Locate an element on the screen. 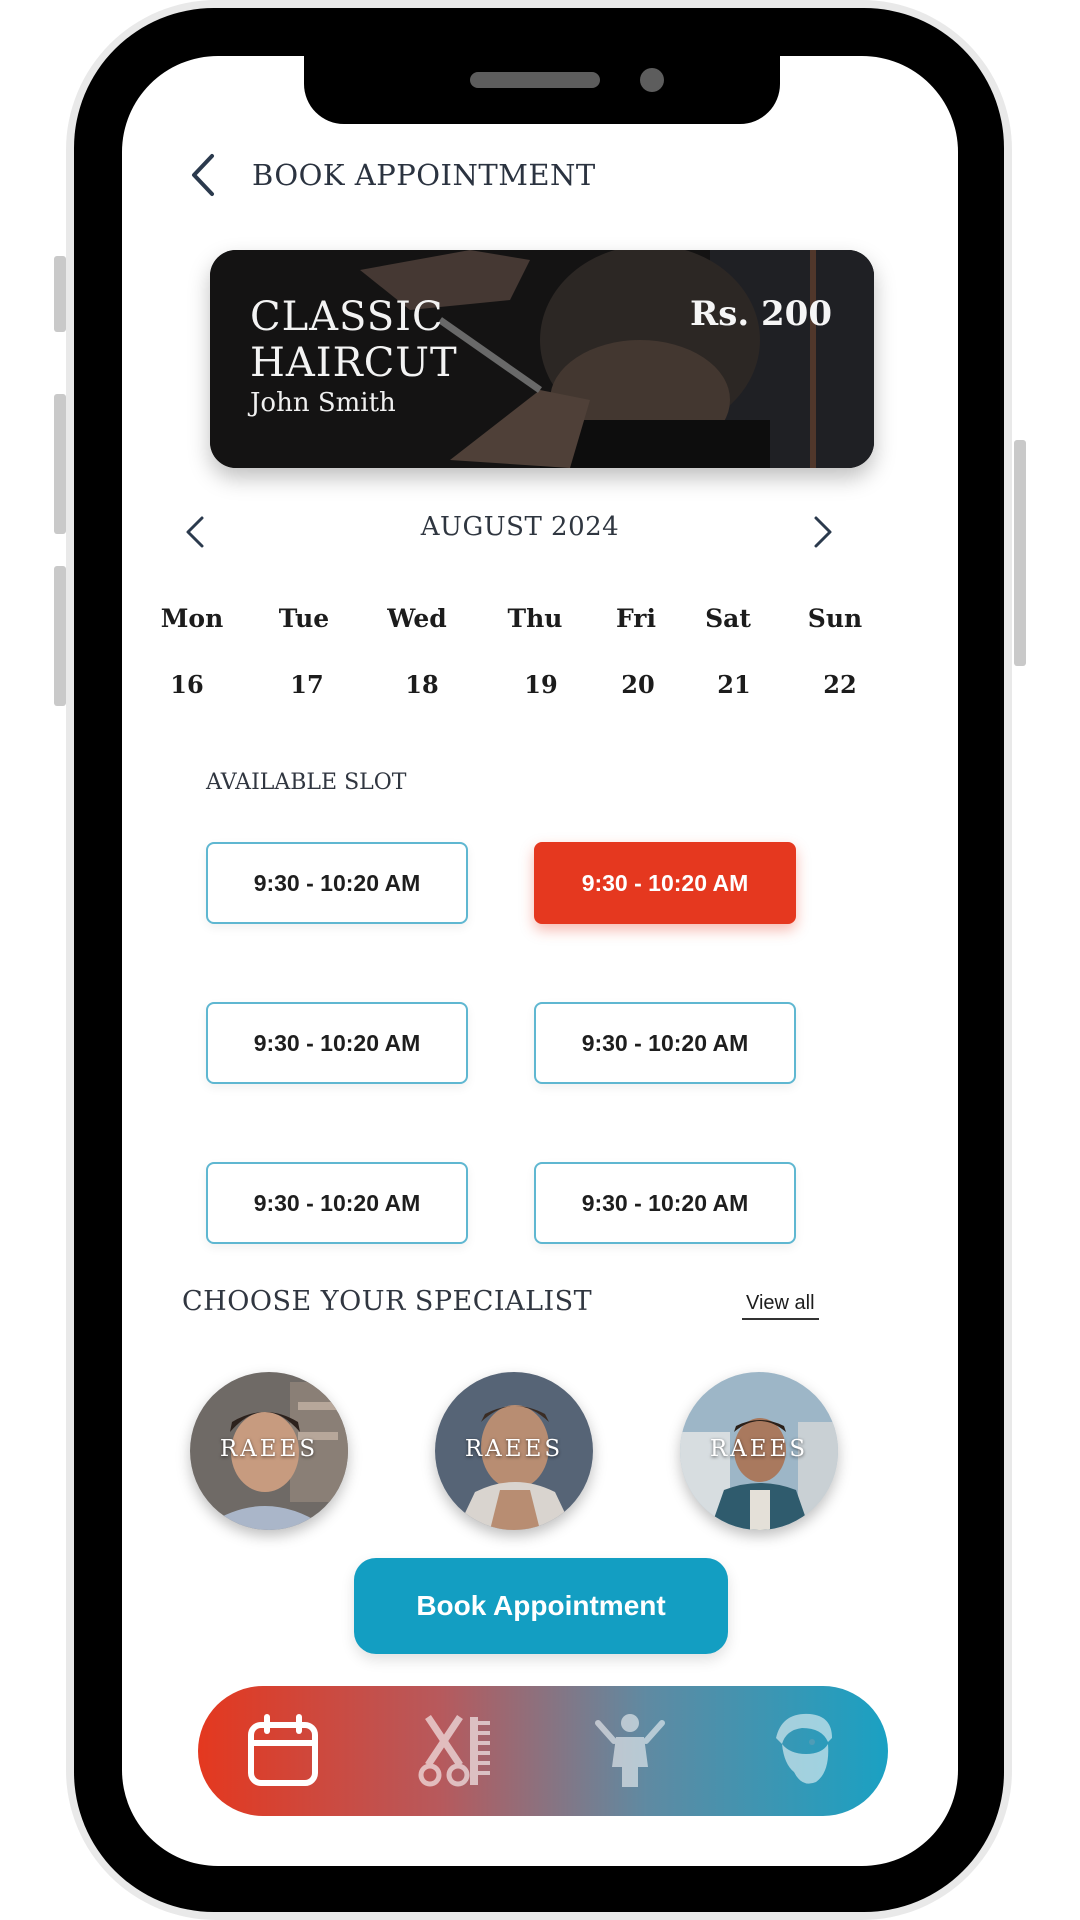  date-19: 19 is located at coordinates (541, 684).